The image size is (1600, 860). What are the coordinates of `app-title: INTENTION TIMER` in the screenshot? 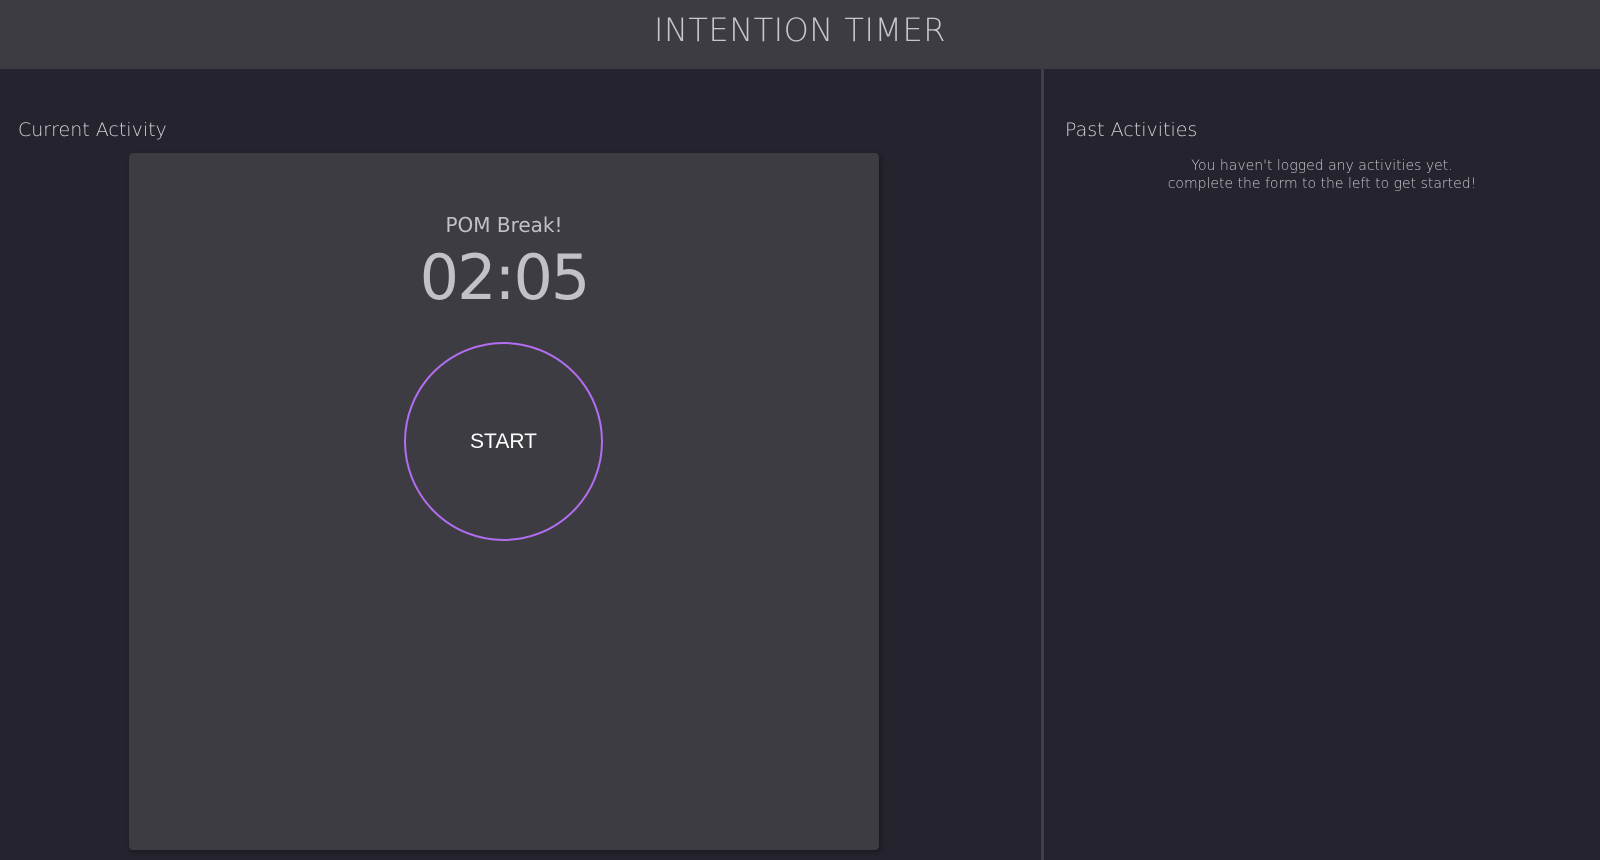 It's located at (800, 30).